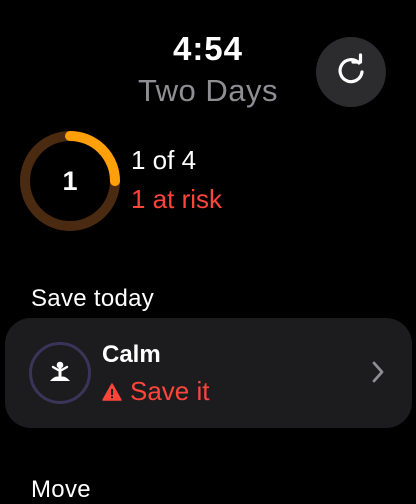  I want to click on card-status: Save it, so click(156, 391).